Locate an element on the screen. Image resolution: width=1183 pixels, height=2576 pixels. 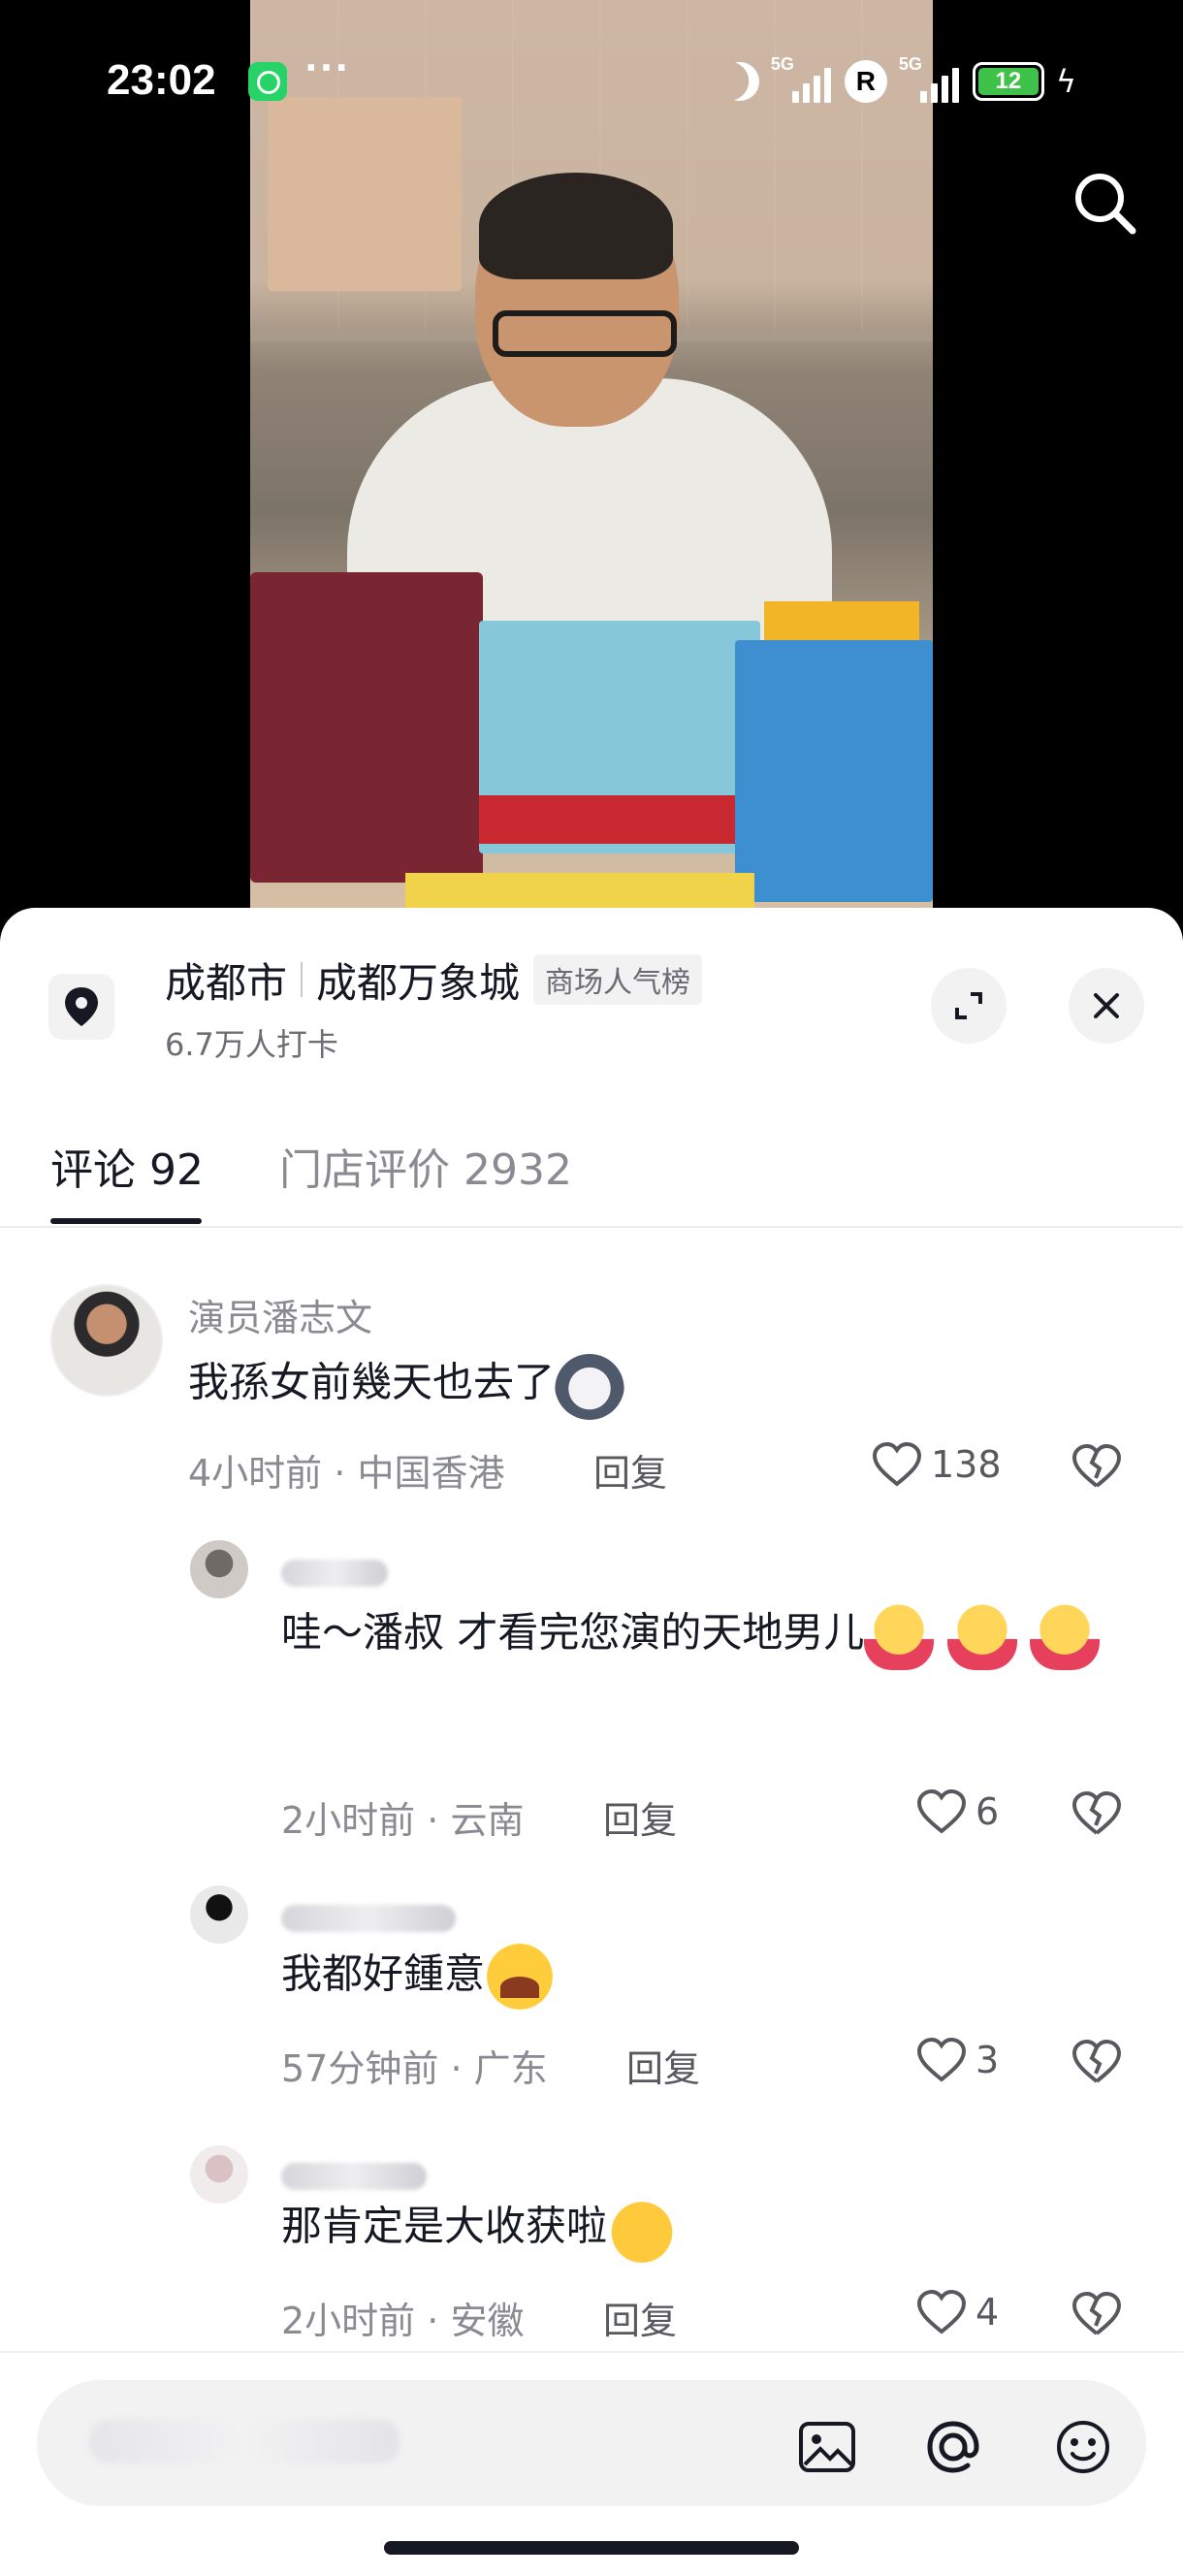
expand-icon is located at coordinates (968, 1005).